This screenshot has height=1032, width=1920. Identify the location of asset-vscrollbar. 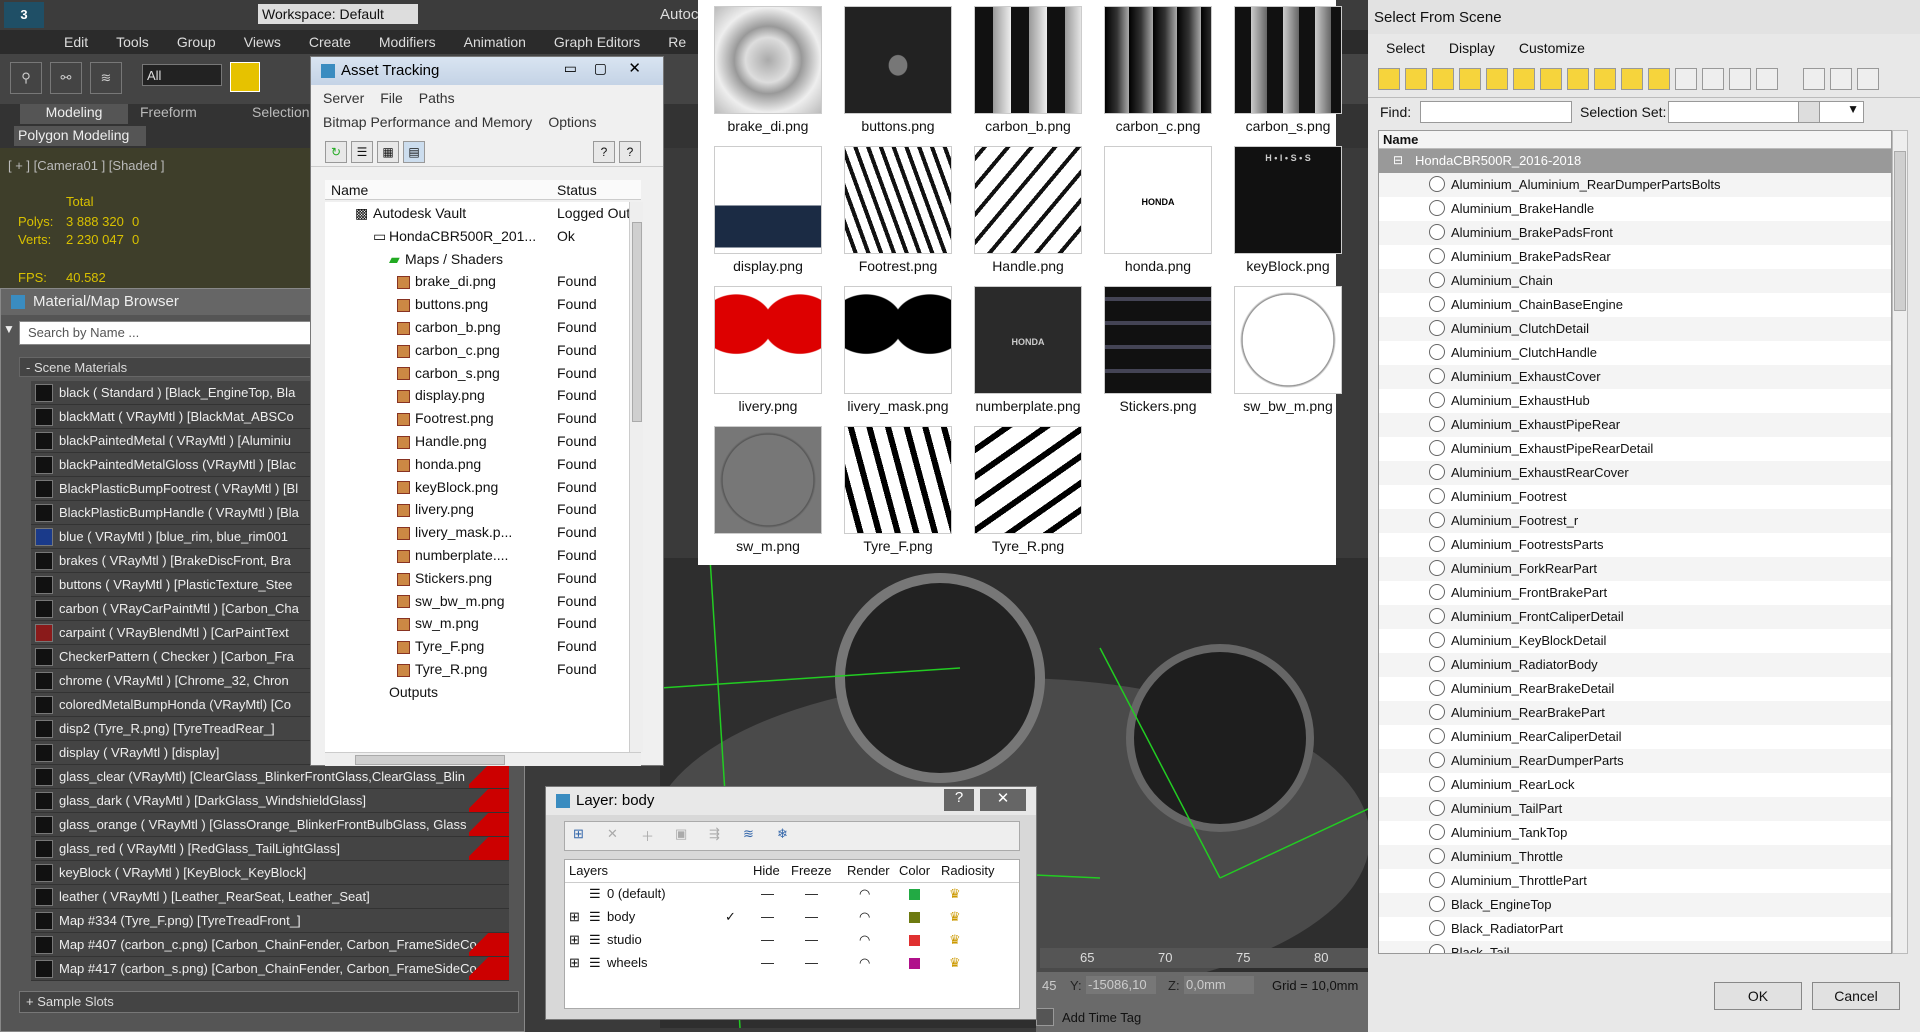
(636, 477).